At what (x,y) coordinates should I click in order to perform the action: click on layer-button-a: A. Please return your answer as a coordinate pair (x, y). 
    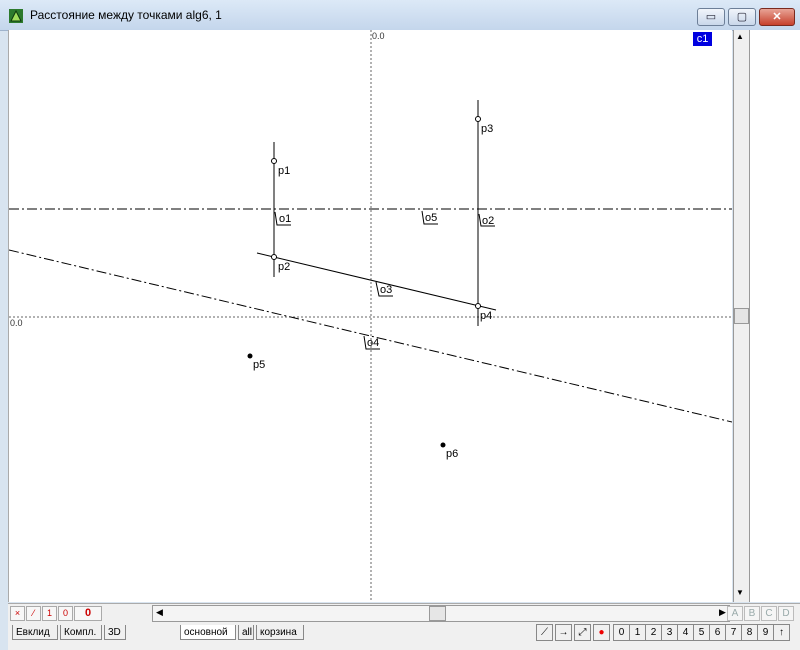
    Looking at the image, I should click on (735, 613).